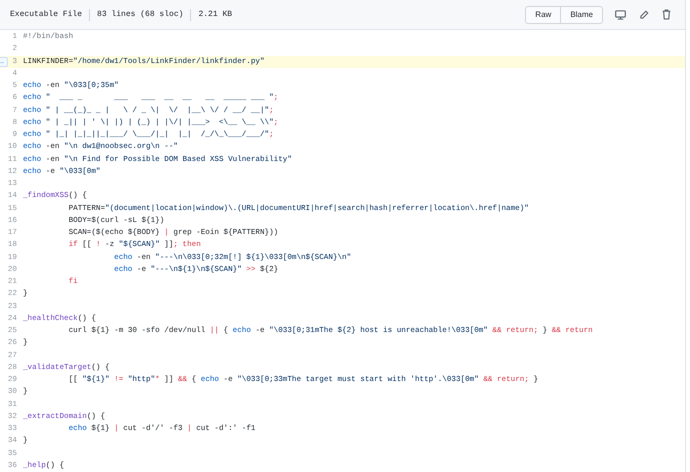  Describe the element at coordinates (644, 15) in the screenshot. I see `pencil-icon` at that location.